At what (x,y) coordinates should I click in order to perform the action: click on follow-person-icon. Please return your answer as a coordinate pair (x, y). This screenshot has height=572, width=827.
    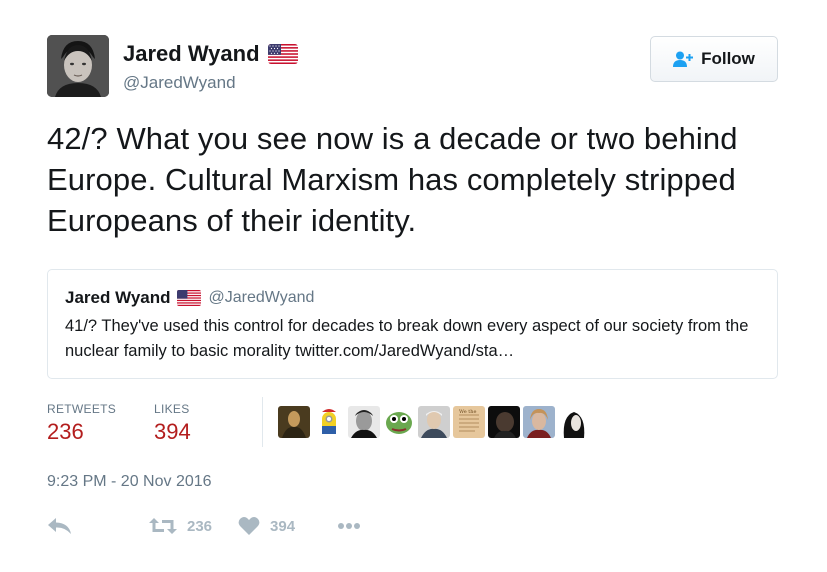
    Looking at the image, I should click on (683, 59).